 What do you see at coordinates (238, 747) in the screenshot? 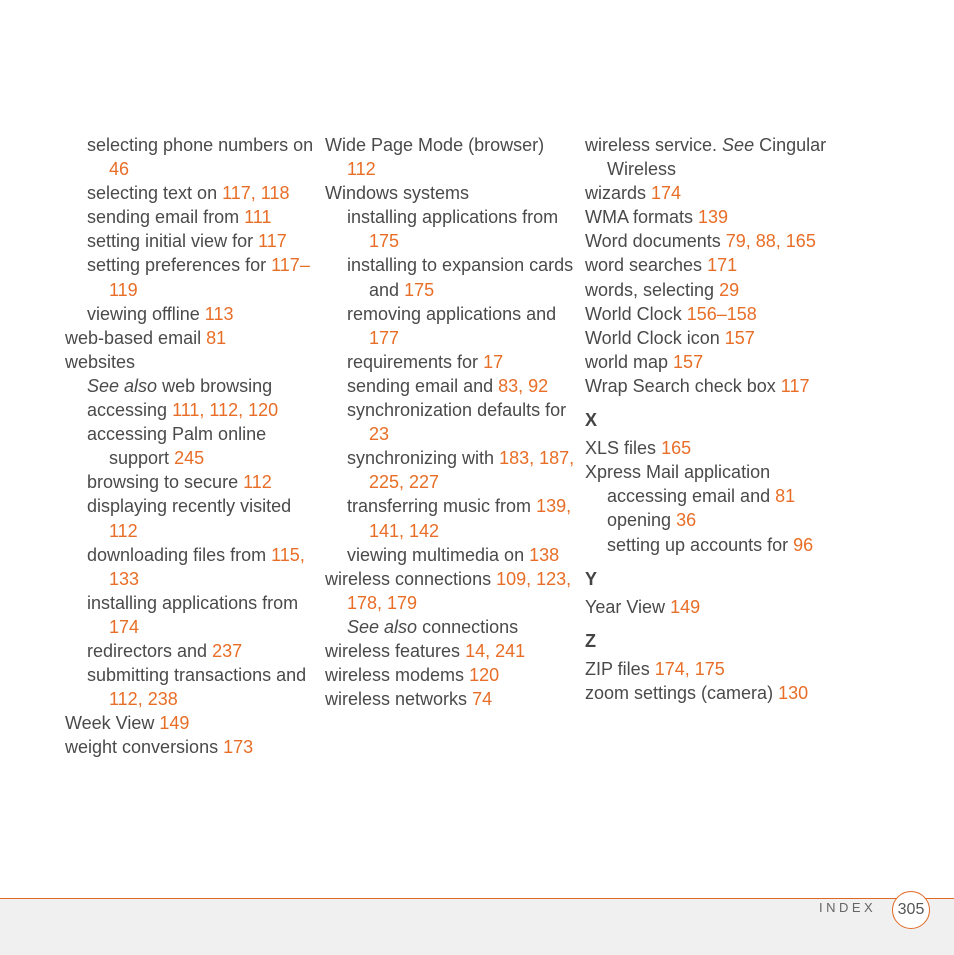
I see `page-reference-link: 173` at bounding box center [238, 747].